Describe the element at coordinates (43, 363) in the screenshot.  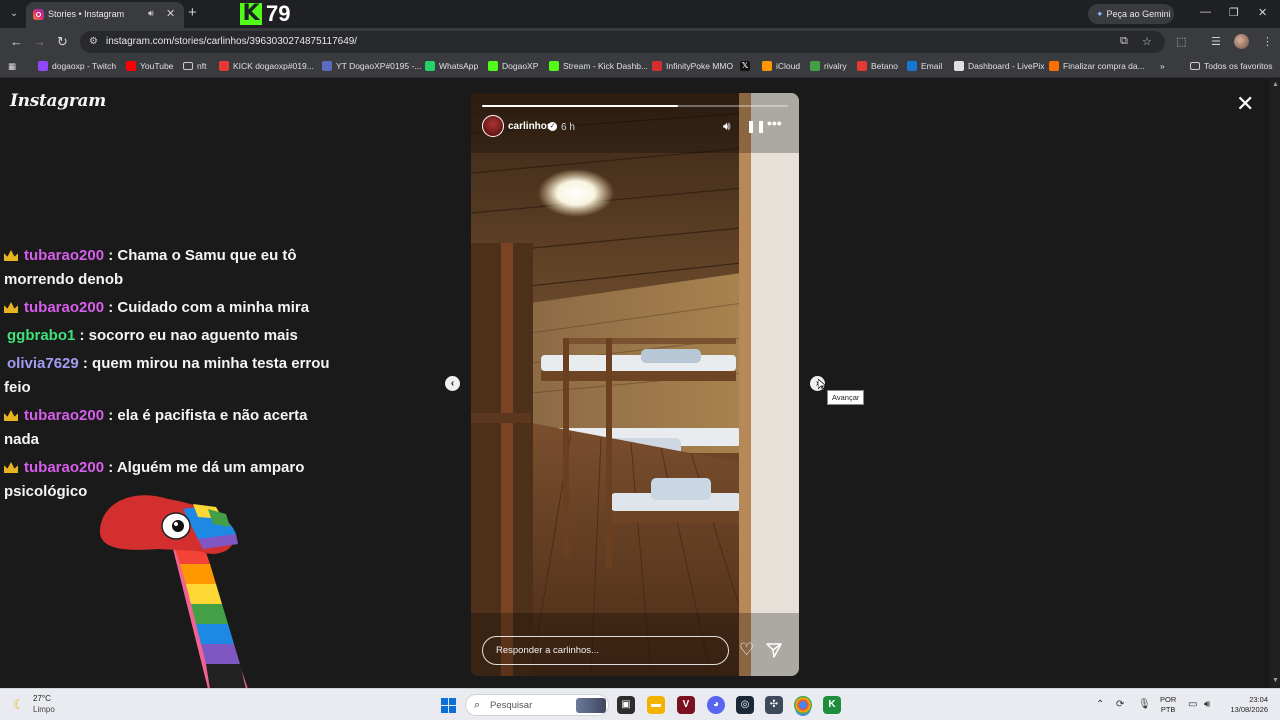
I see `chat-username: olivia7629` at that location.